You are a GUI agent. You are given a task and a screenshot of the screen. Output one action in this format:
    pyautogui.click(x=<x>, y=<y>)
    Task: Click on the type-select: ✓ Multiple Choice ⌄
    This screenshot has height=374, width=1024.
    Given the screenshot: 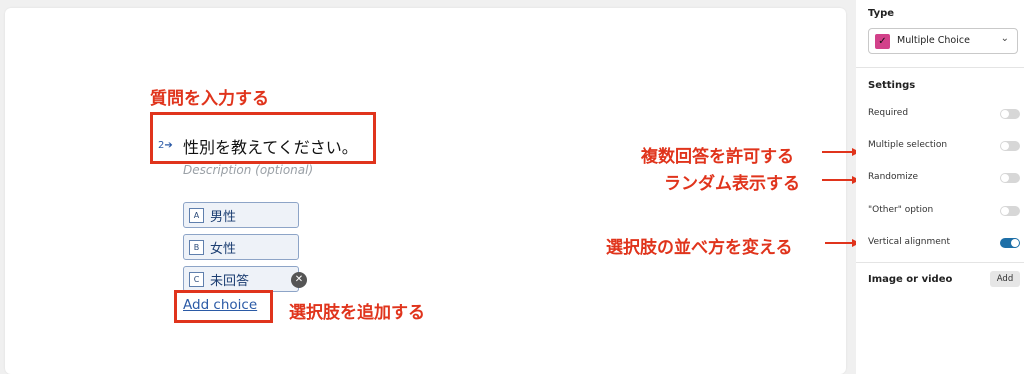 What is the action you would take?
    pyautogui.click(x=943, y=41)
    